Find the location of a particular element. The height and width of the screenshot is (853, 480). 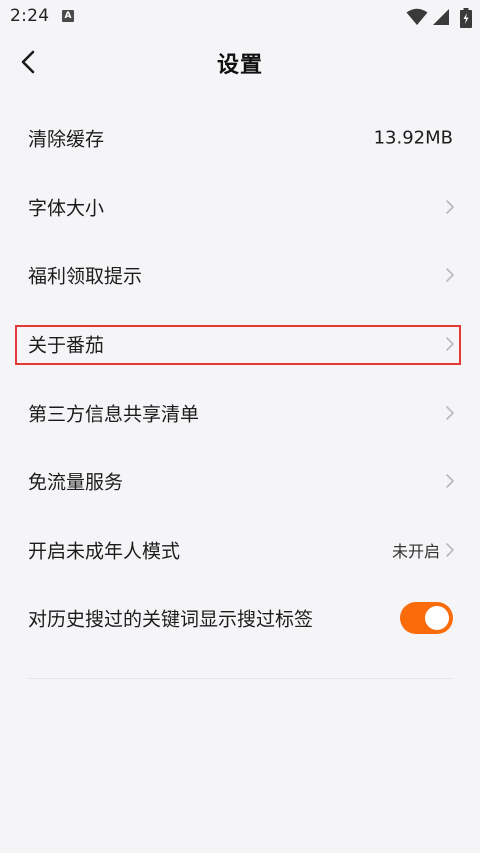

free-data-label: 免流量服务 is located at coordinates (76, 482).